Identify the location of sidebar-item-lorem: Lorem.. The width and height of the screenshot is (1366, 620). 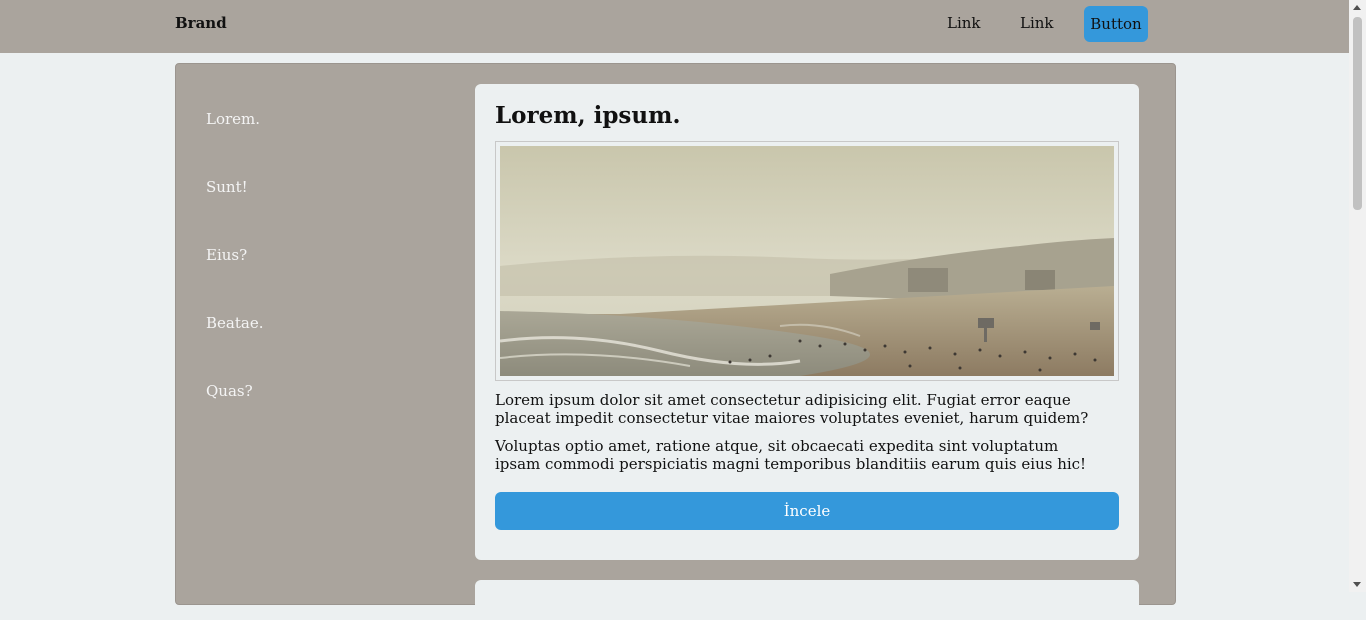
(233, 119).